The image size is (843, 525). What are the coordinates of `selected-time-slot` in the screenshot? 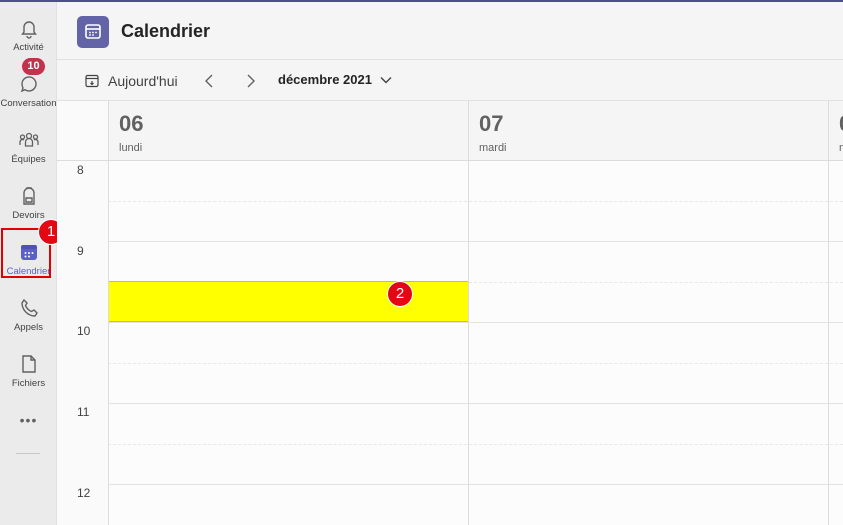 It's located at (288, 301).